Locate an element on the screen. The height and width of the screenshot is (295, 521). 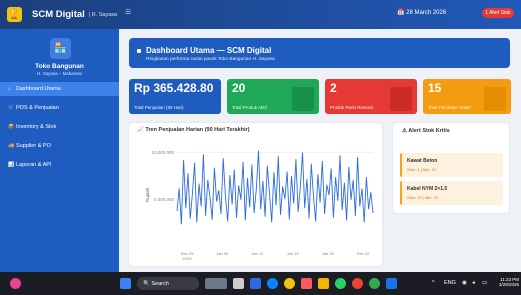
battery-icon: ▭ is located at coordinates (484, 283).